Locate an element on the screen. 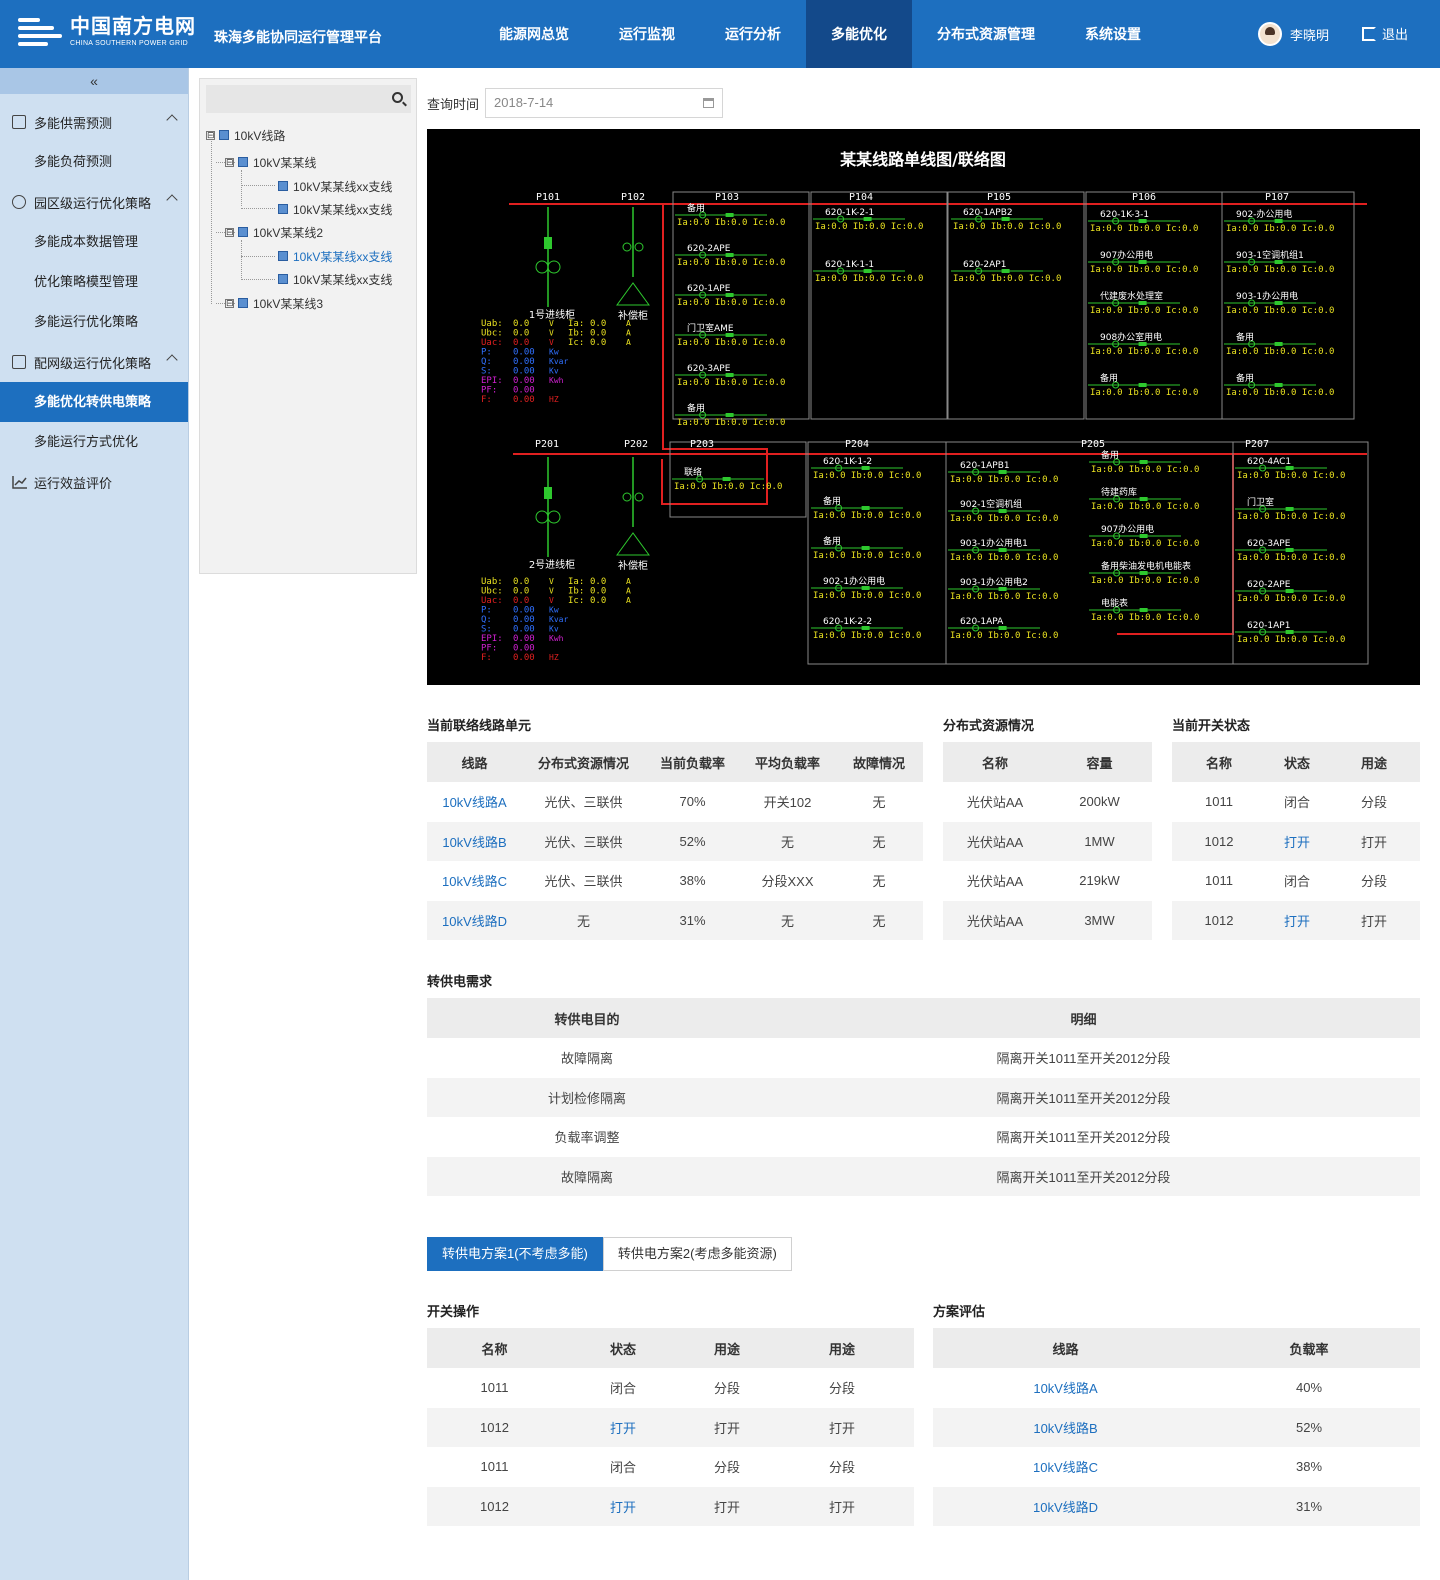 The width and height of the screenshot is (1440, 1580). nav-monitor: 运行监视 is located at coordinates (647, 34).